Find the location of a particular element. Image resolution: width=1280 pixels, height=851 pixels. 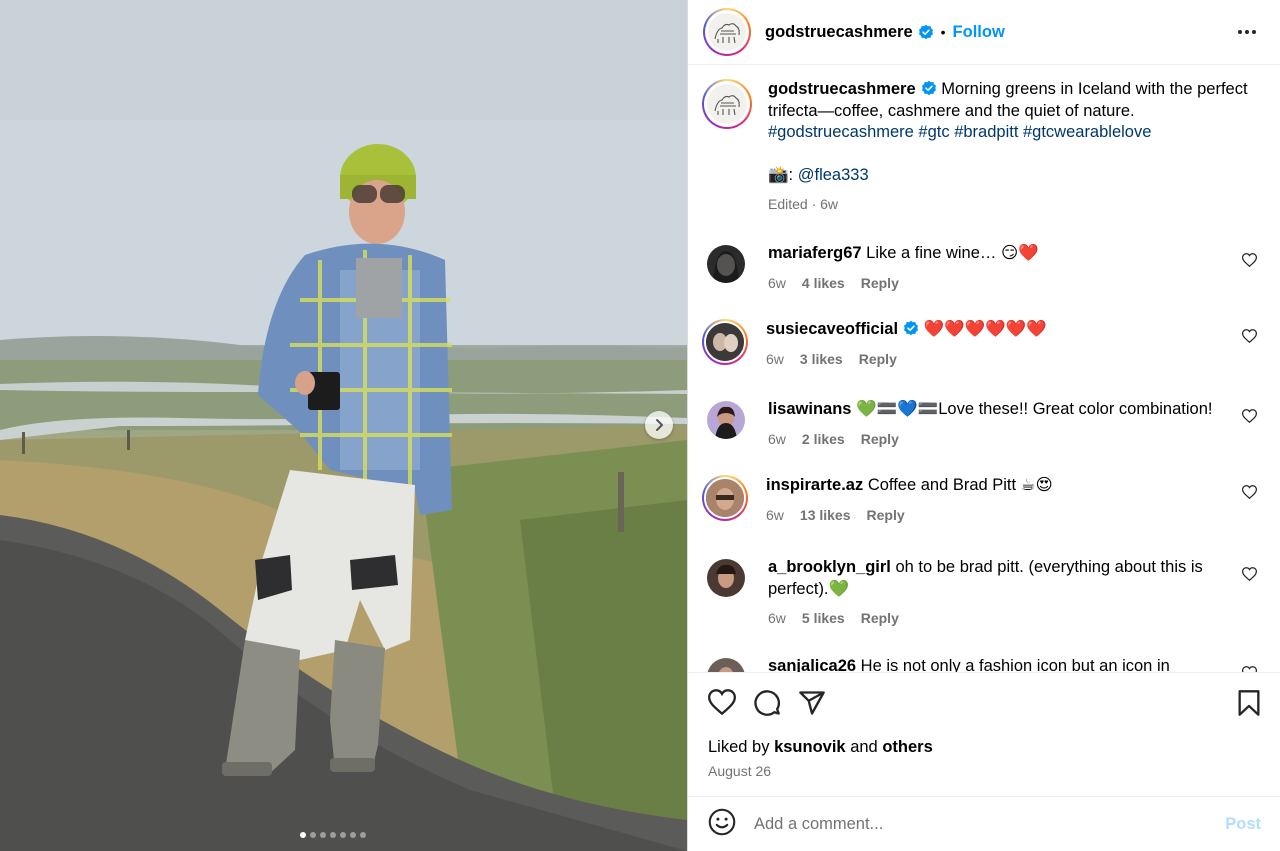

follow-button: Follow is located at coordinates (979, 32).